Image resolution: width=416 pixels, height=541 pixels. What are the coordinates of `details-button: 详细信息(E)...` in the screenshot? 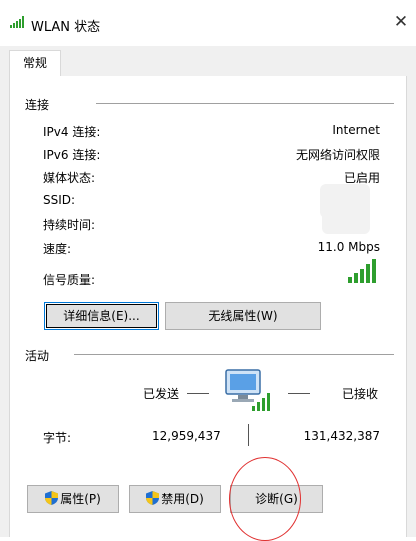 It's located at (101, 316).